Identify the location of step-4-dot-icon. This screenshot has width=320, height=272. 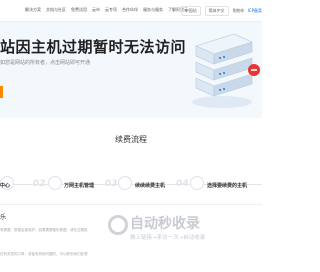
(197, 183).